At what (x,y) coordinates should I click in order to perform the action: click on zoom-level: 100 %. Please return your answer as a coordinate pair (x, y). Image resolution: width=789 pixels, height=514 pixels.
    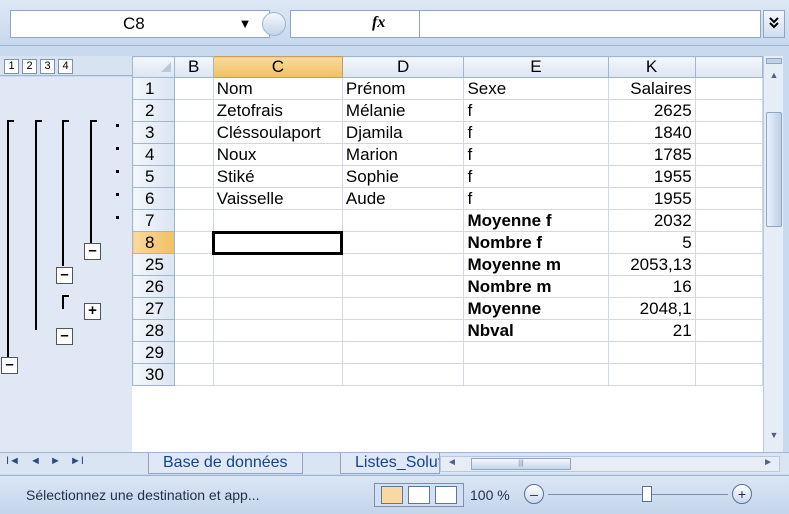
    Looking at the image, I should click on (490, 495).